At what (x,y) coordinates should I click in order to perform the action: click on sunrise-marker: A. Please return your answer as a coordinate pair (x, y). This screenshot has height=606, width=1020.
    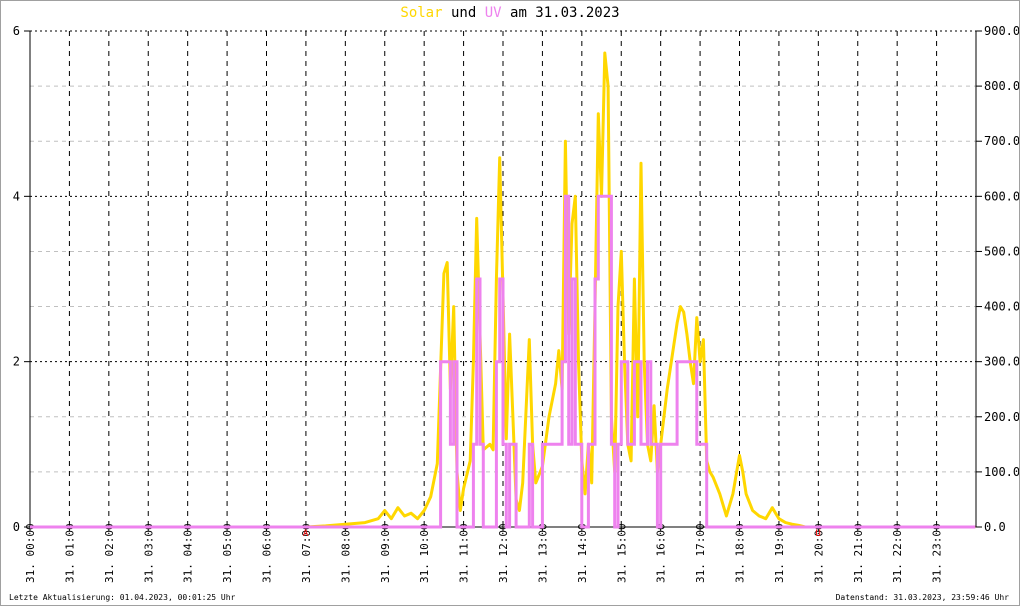
    Looking at the image, I should click on (306, 534).